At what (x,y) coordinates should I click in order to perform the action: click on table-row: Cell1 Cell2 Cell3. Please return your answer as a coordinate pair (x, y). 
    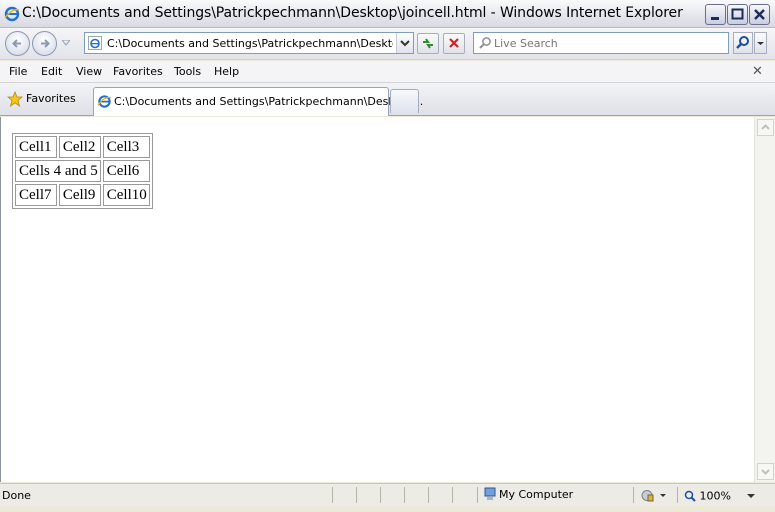
    Looking at the image, I should click on (82, 147).